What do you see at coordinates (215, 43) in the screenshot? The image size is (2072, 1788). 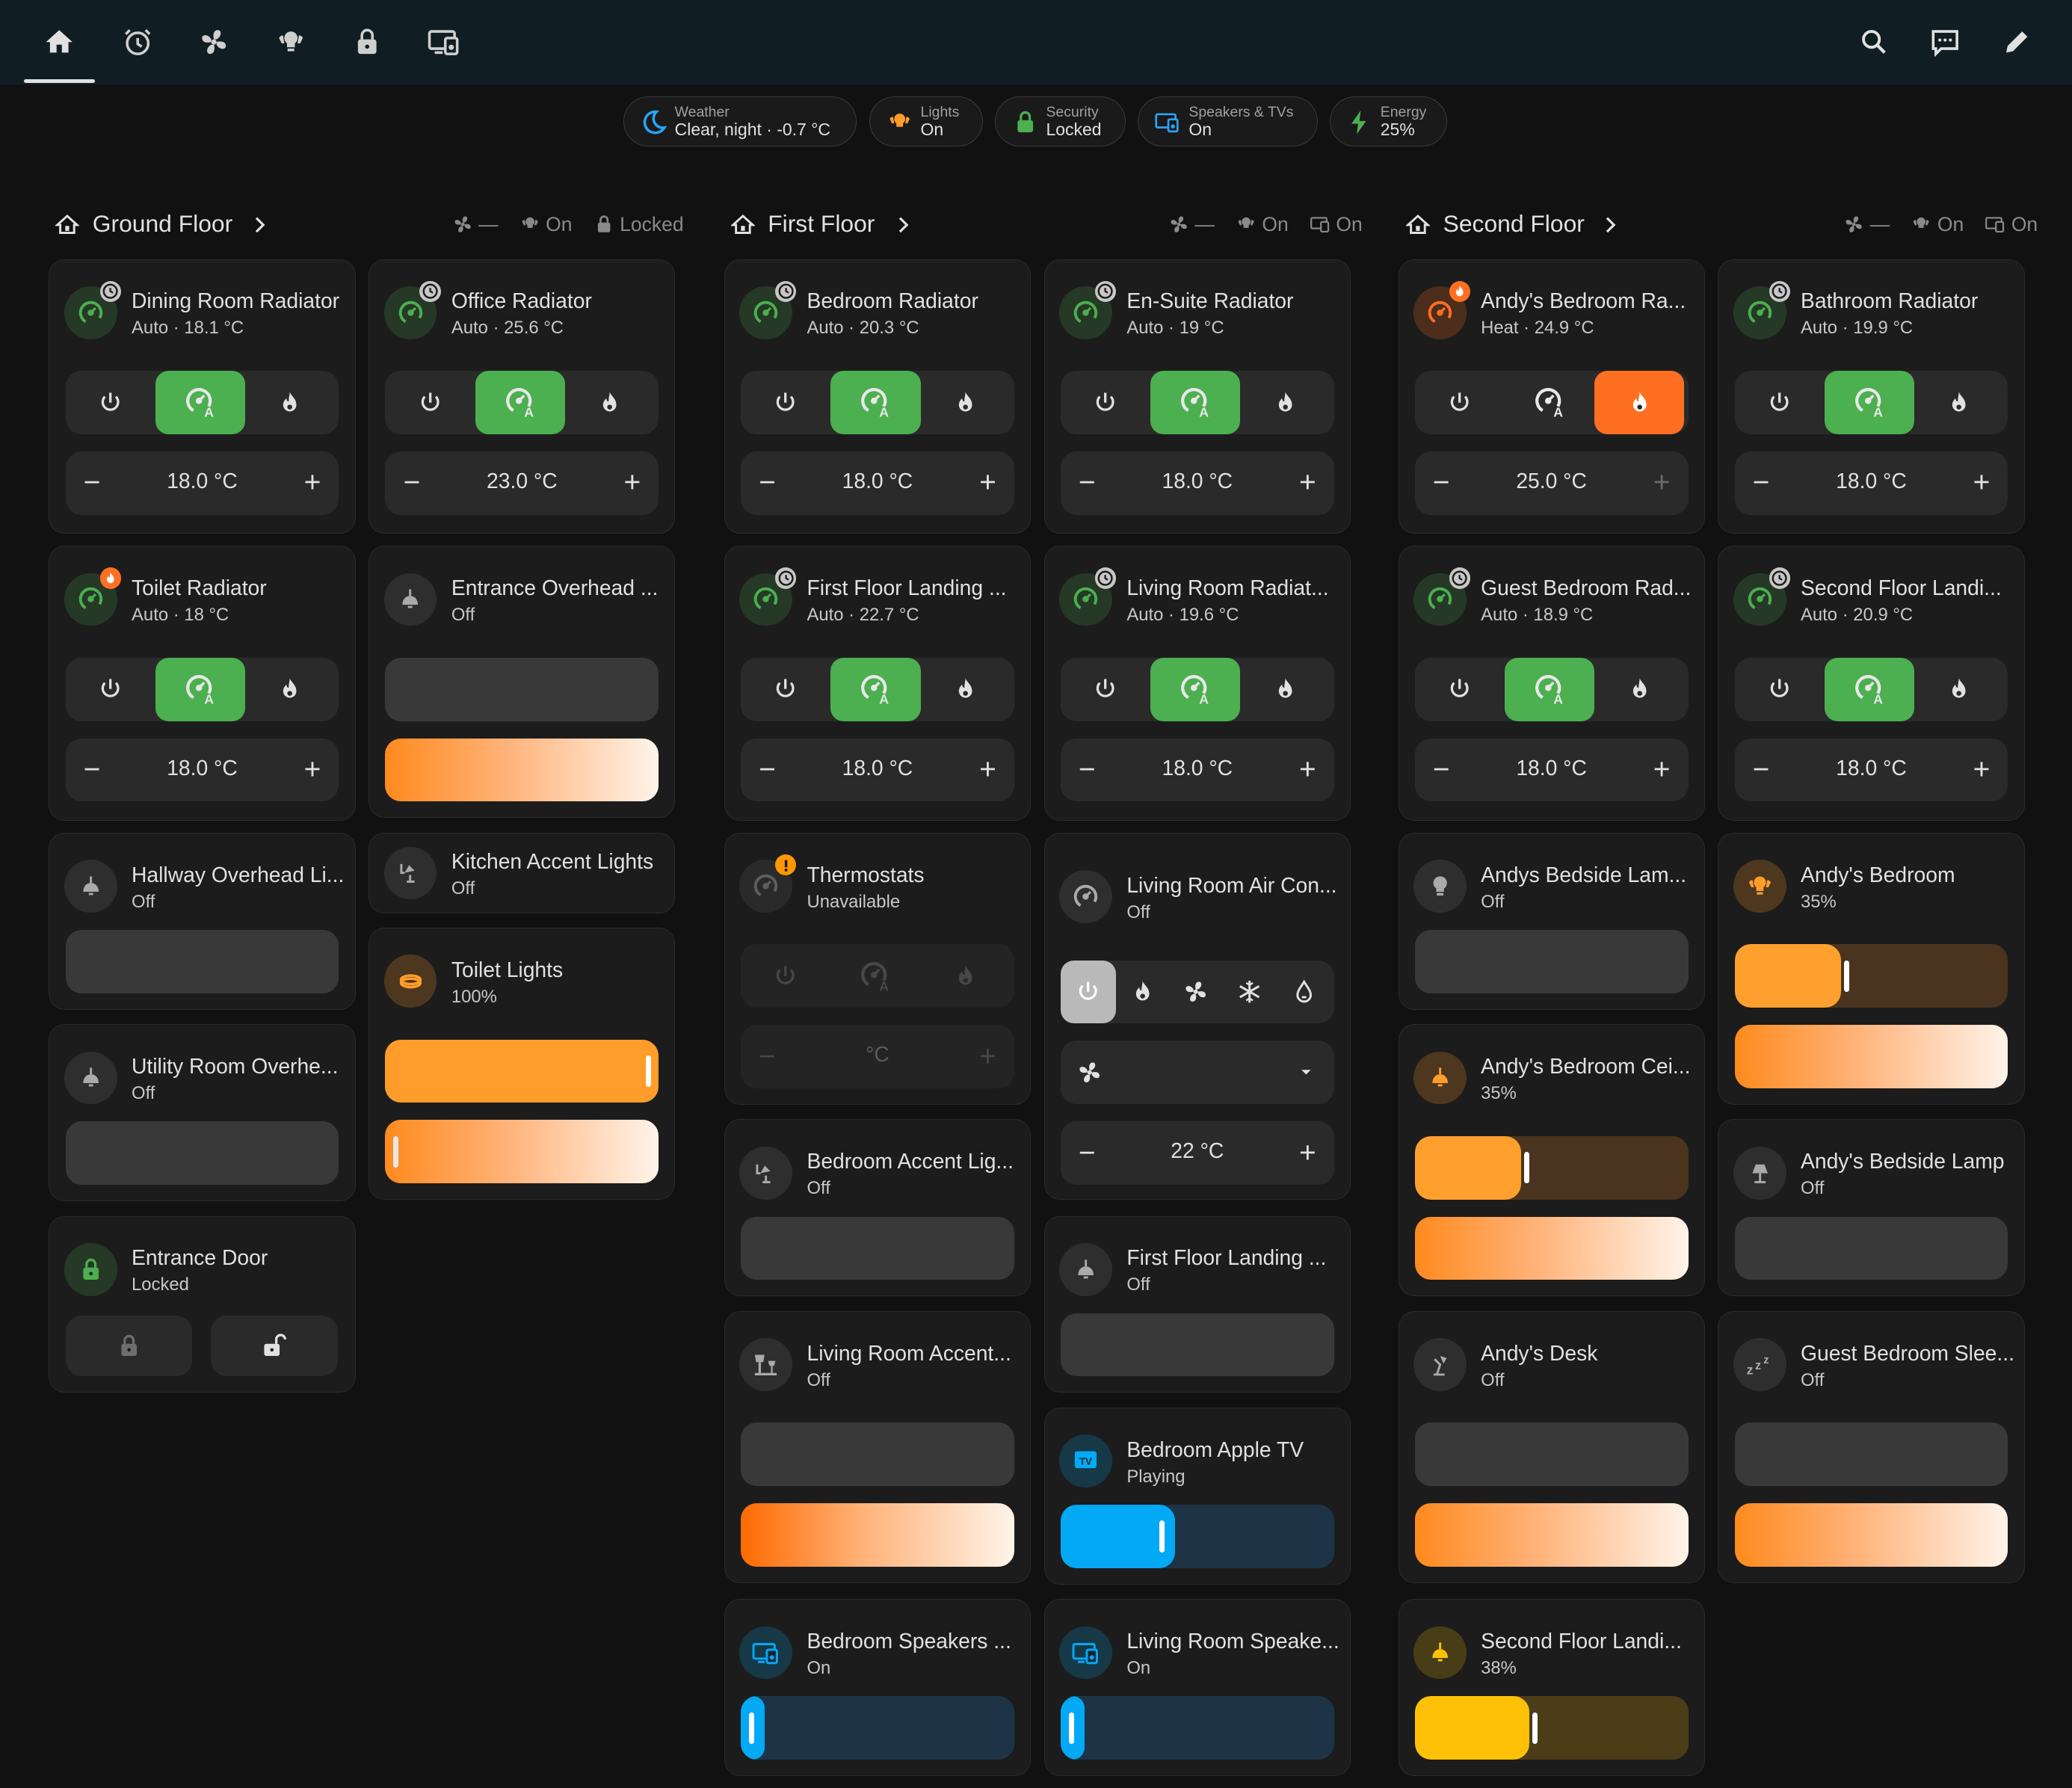 I see `fan-icon` at bounding box center [215, 43].